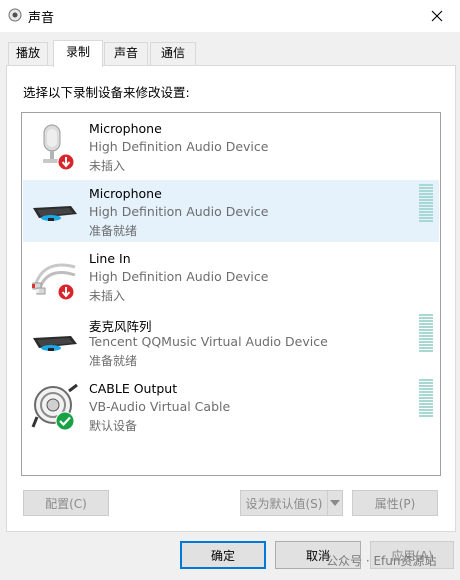 The width and height of the screenshot is (460, 580). I want to click on watermark-text: 公众号 · Efun资源站, so click(381, 561).